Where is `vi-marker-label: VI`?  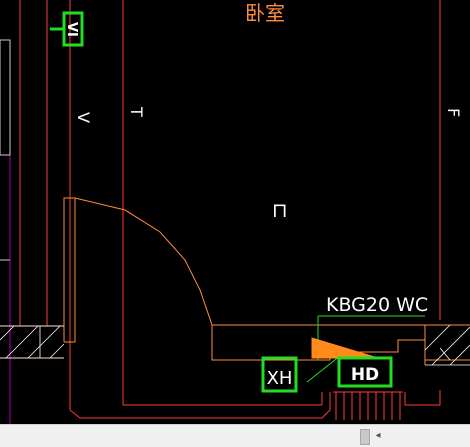 vi-marker-label: VI is located at coordinates (71, 29).